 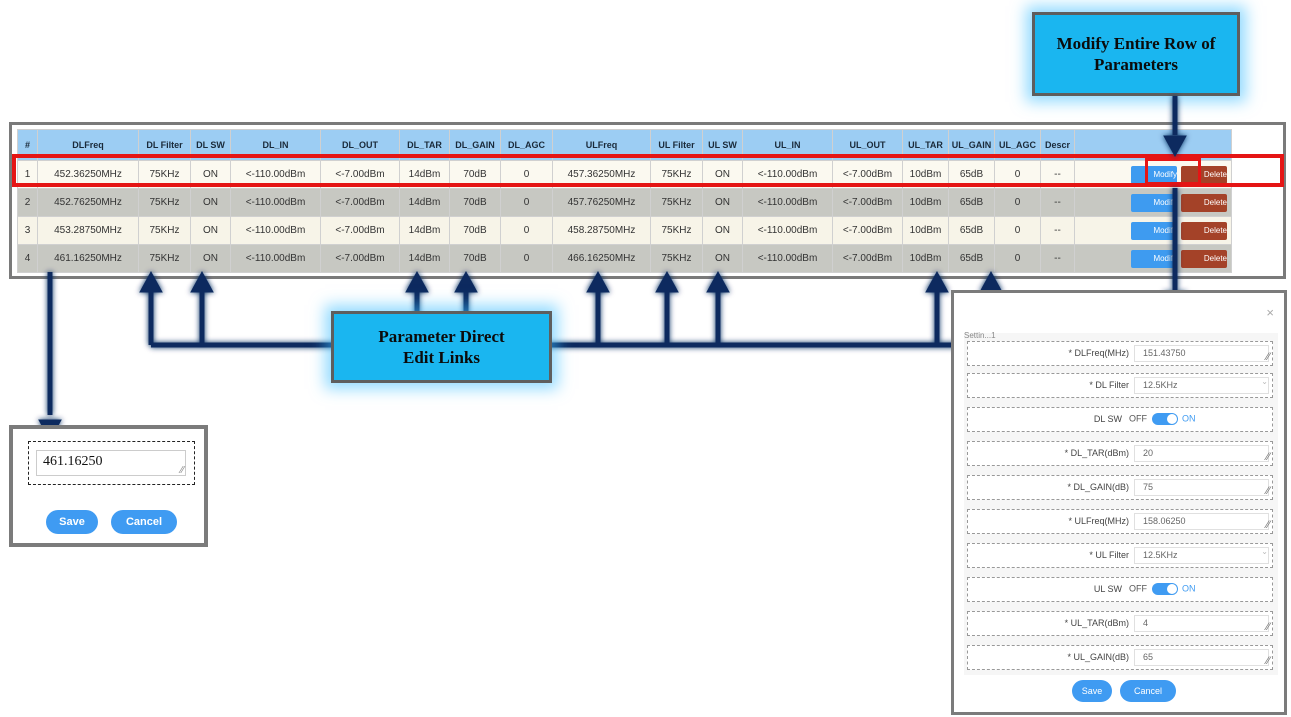 What do you see at coordinates (1201, 657) in the screenshot?
I see `field-input: 65` at bounding box center [1201, 657].